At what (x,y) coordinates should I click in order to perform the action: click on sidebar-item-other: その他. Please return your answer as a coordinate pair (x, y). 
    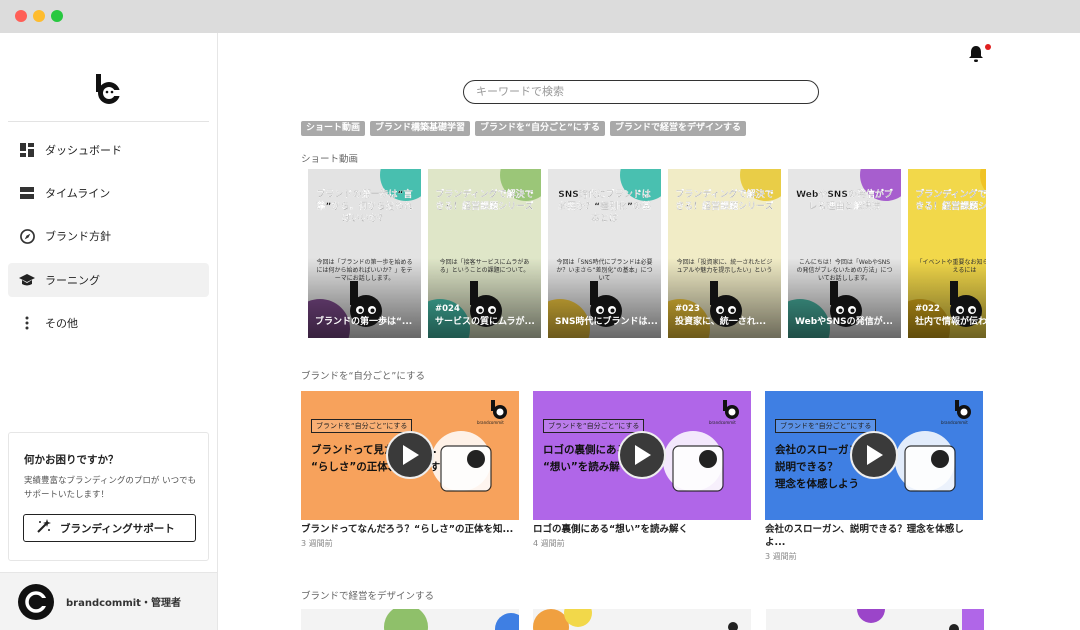
    Looking at the image, I should click on (108, 323).